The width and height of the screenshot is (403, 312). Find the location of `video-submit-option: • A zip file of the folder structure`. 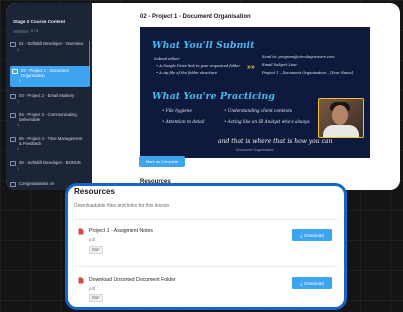

video-submit-option: • A zip file of the folder structure is located at coordinates (186, 73).